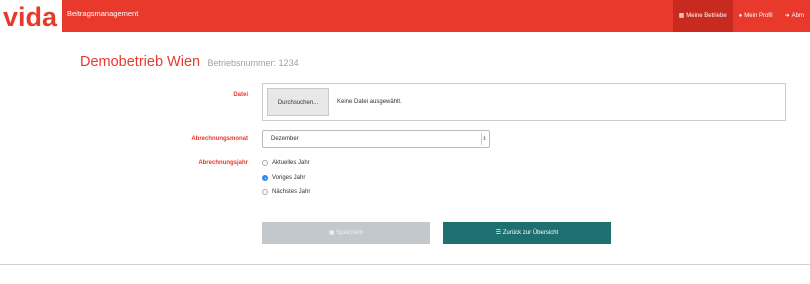 Image resolution: width=810 pixels, height=284 pixels. I want to click on company-number: Betriebsnummer: 1234, so click(253, 63).